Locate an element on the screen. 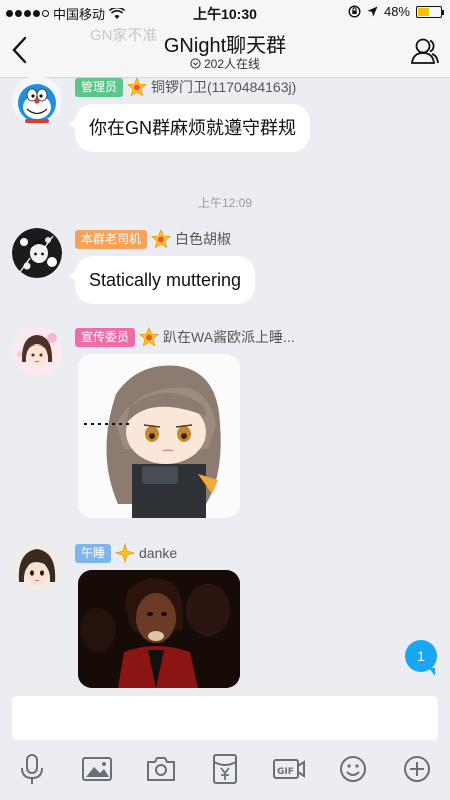 This screenshot has width=450, height=800. message-bubble: 你在GN群麻烦就遵守群规 is located at coordinates (189, 128).